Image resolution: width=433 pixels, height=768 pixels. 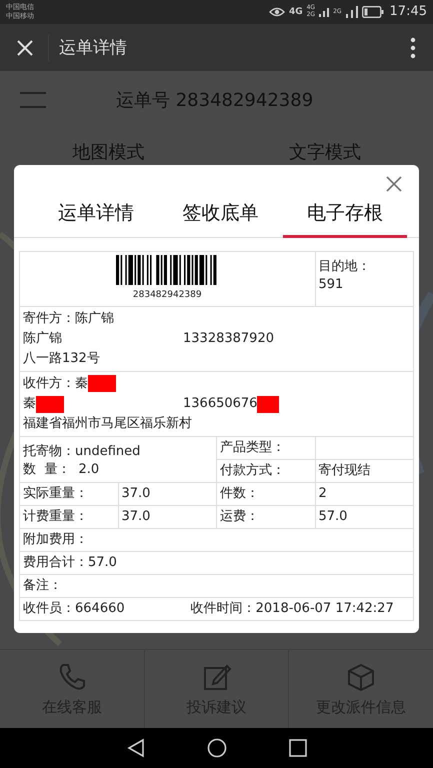 I want to click on mode-tab: 文字模式, so click(x=324, y=152).